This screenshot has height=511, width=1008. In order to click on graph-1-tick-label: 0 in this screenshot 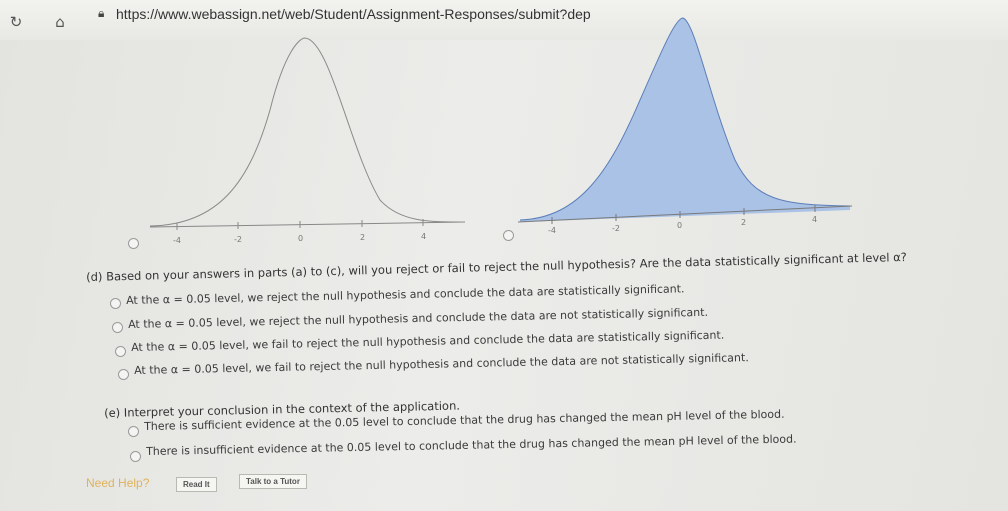, I will do `click(300, 238)`.